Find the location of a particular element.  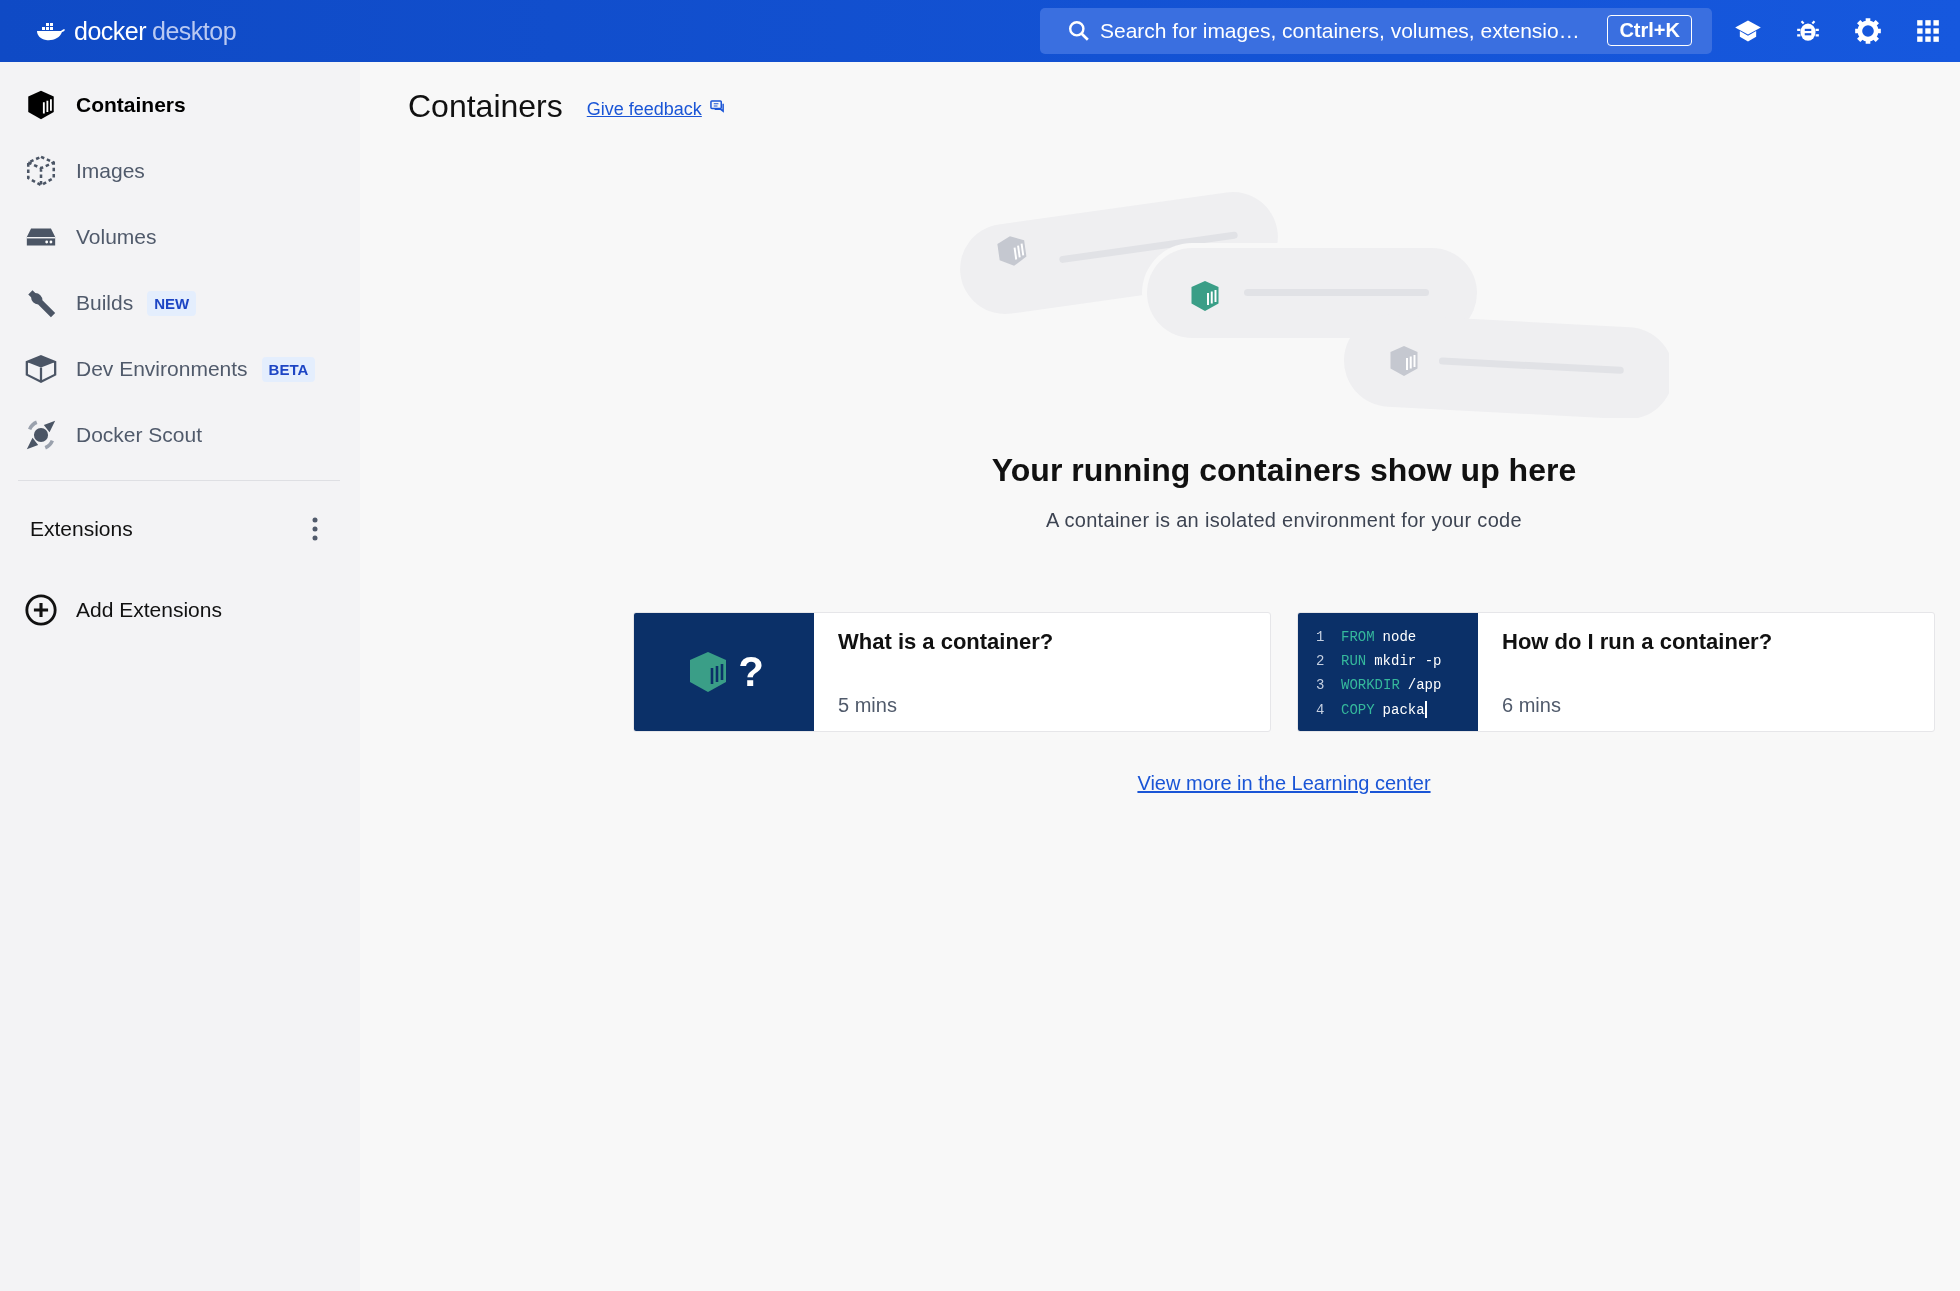

code-keyword: COPY is located at coordinates (1358, 709).